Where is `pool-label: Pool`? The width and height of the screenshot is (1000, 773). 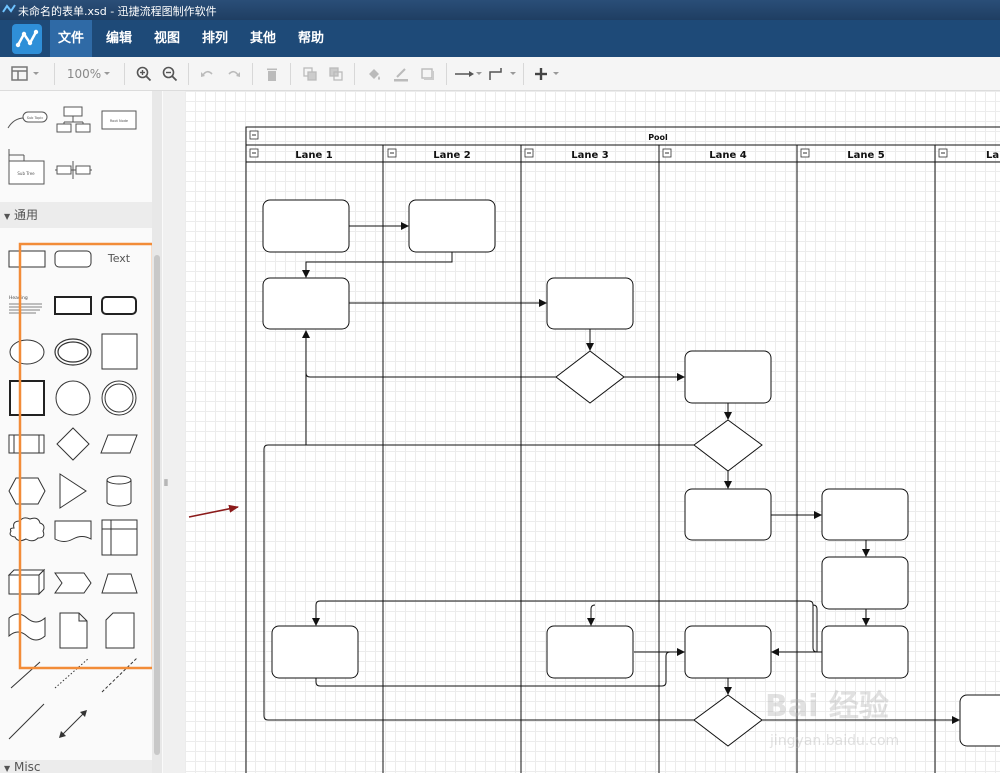
pool-label: Pool is located at coordinates (658, 137).